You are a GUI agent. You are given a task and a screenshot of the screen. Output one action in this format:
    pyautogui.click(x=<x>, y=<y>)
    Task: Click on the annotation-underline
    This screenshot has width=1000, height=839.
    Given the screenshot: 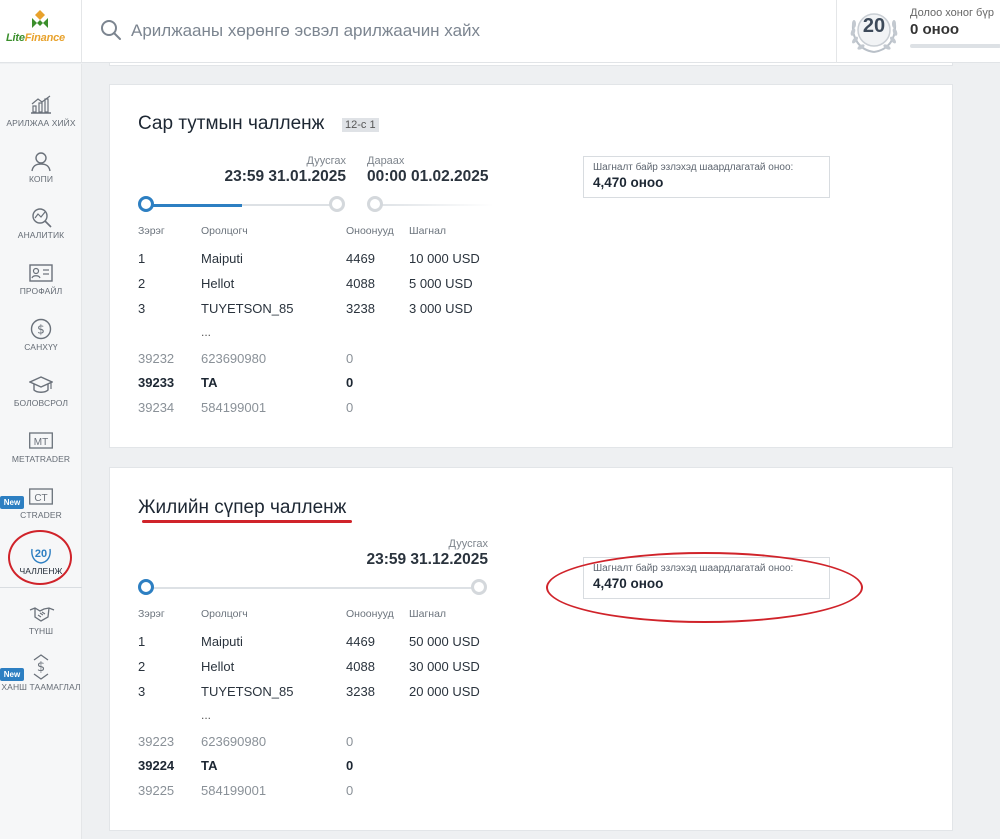 What is the action you would take?
    pyautogui.click(x=247, y=521)
    